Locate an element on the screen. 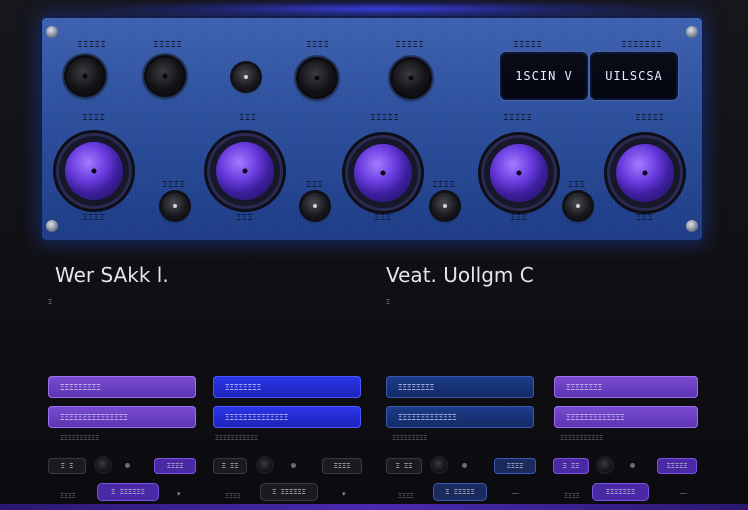  toggle-pill: Ξ Ξ is located at coordinates (67, 466).